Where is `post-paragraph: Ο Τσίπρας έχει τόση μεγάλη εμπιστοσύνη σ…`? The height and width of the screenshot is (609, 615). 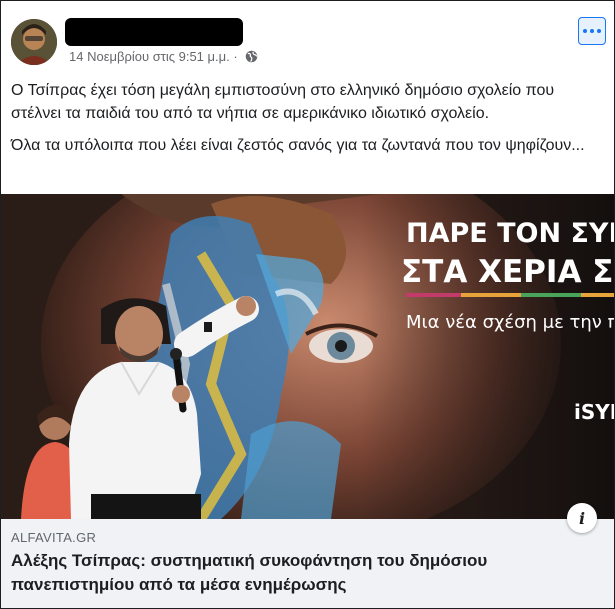
post-paragraph: Ο Τσίπρας έχει τόση μεγάλη εμπιστοσύνη σ… is located at coordinates (283, 102).